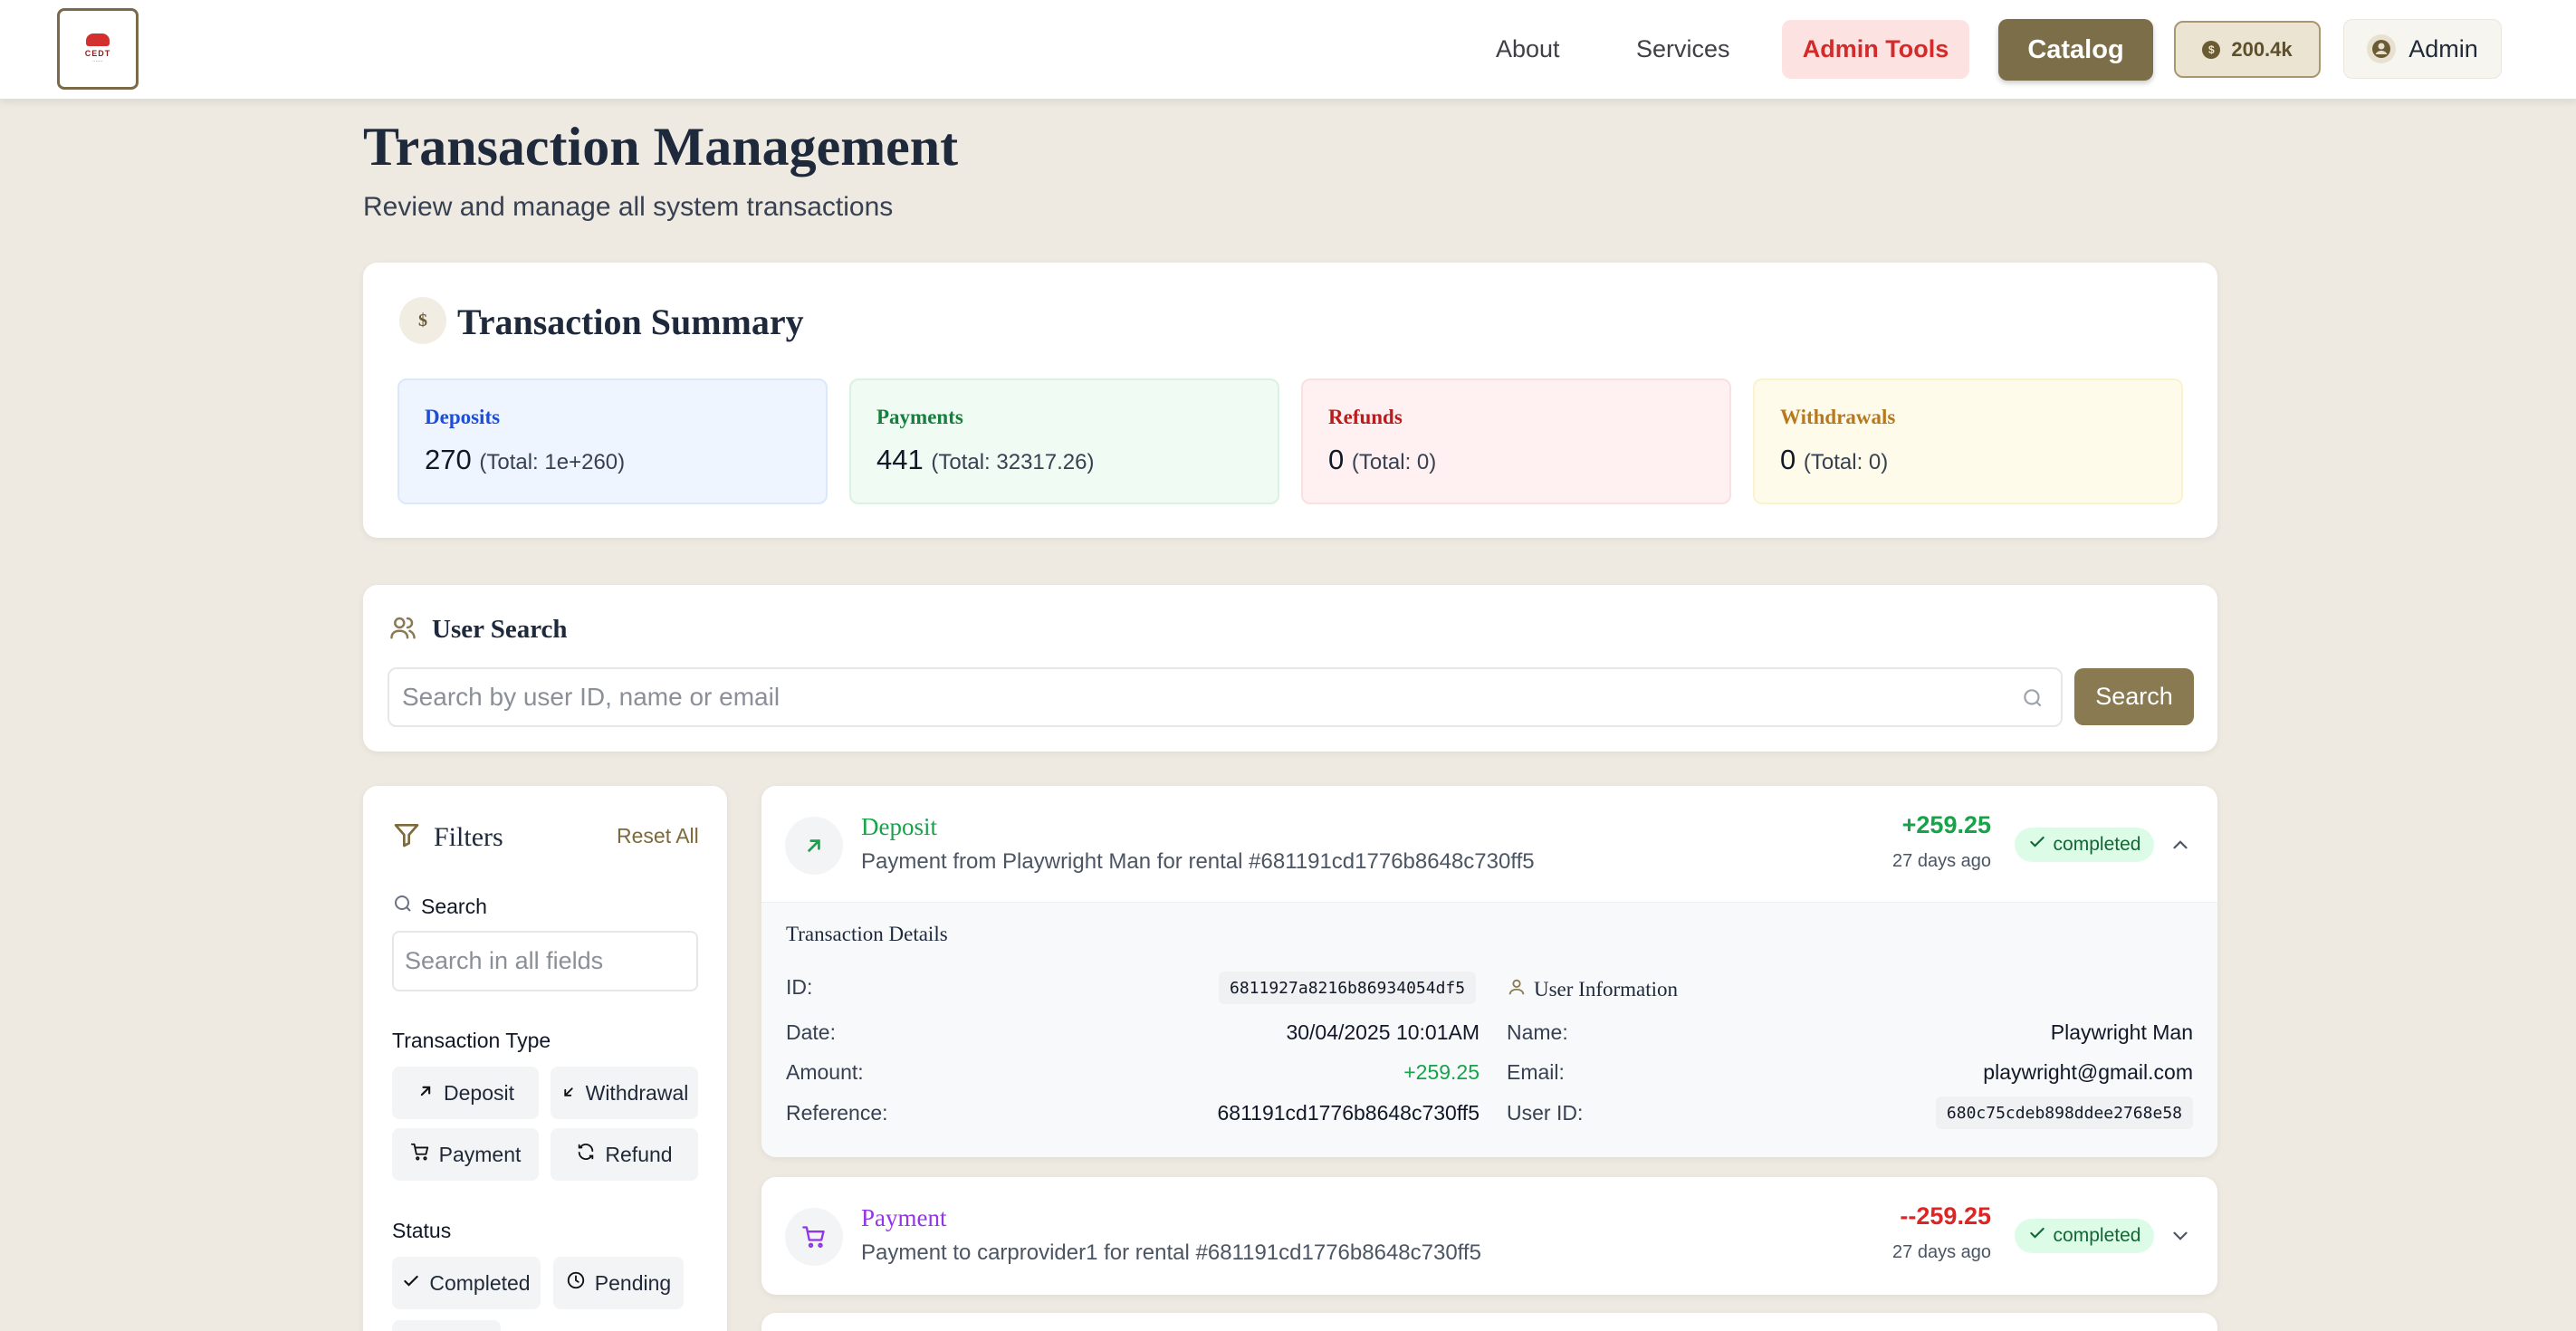 The height and width of the screenshot is (1331, 2576). What do you see at coordinates (811, 1032) in the screenshot?
I see `date-label: Date:` at bounding box center [811, 1032].